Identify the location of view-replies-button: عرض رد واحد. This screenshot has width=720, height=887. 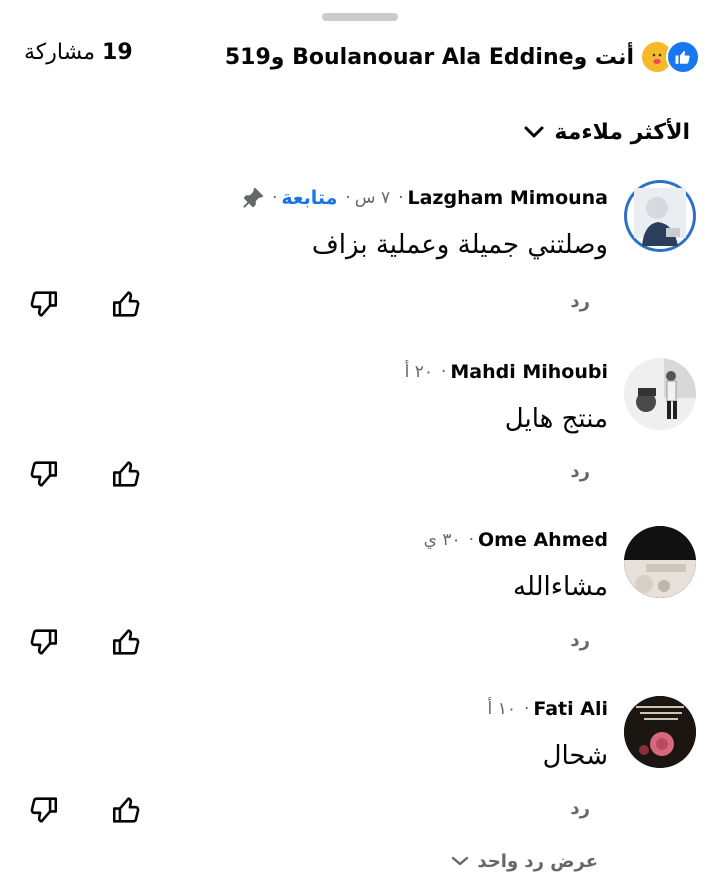
(524, 861).